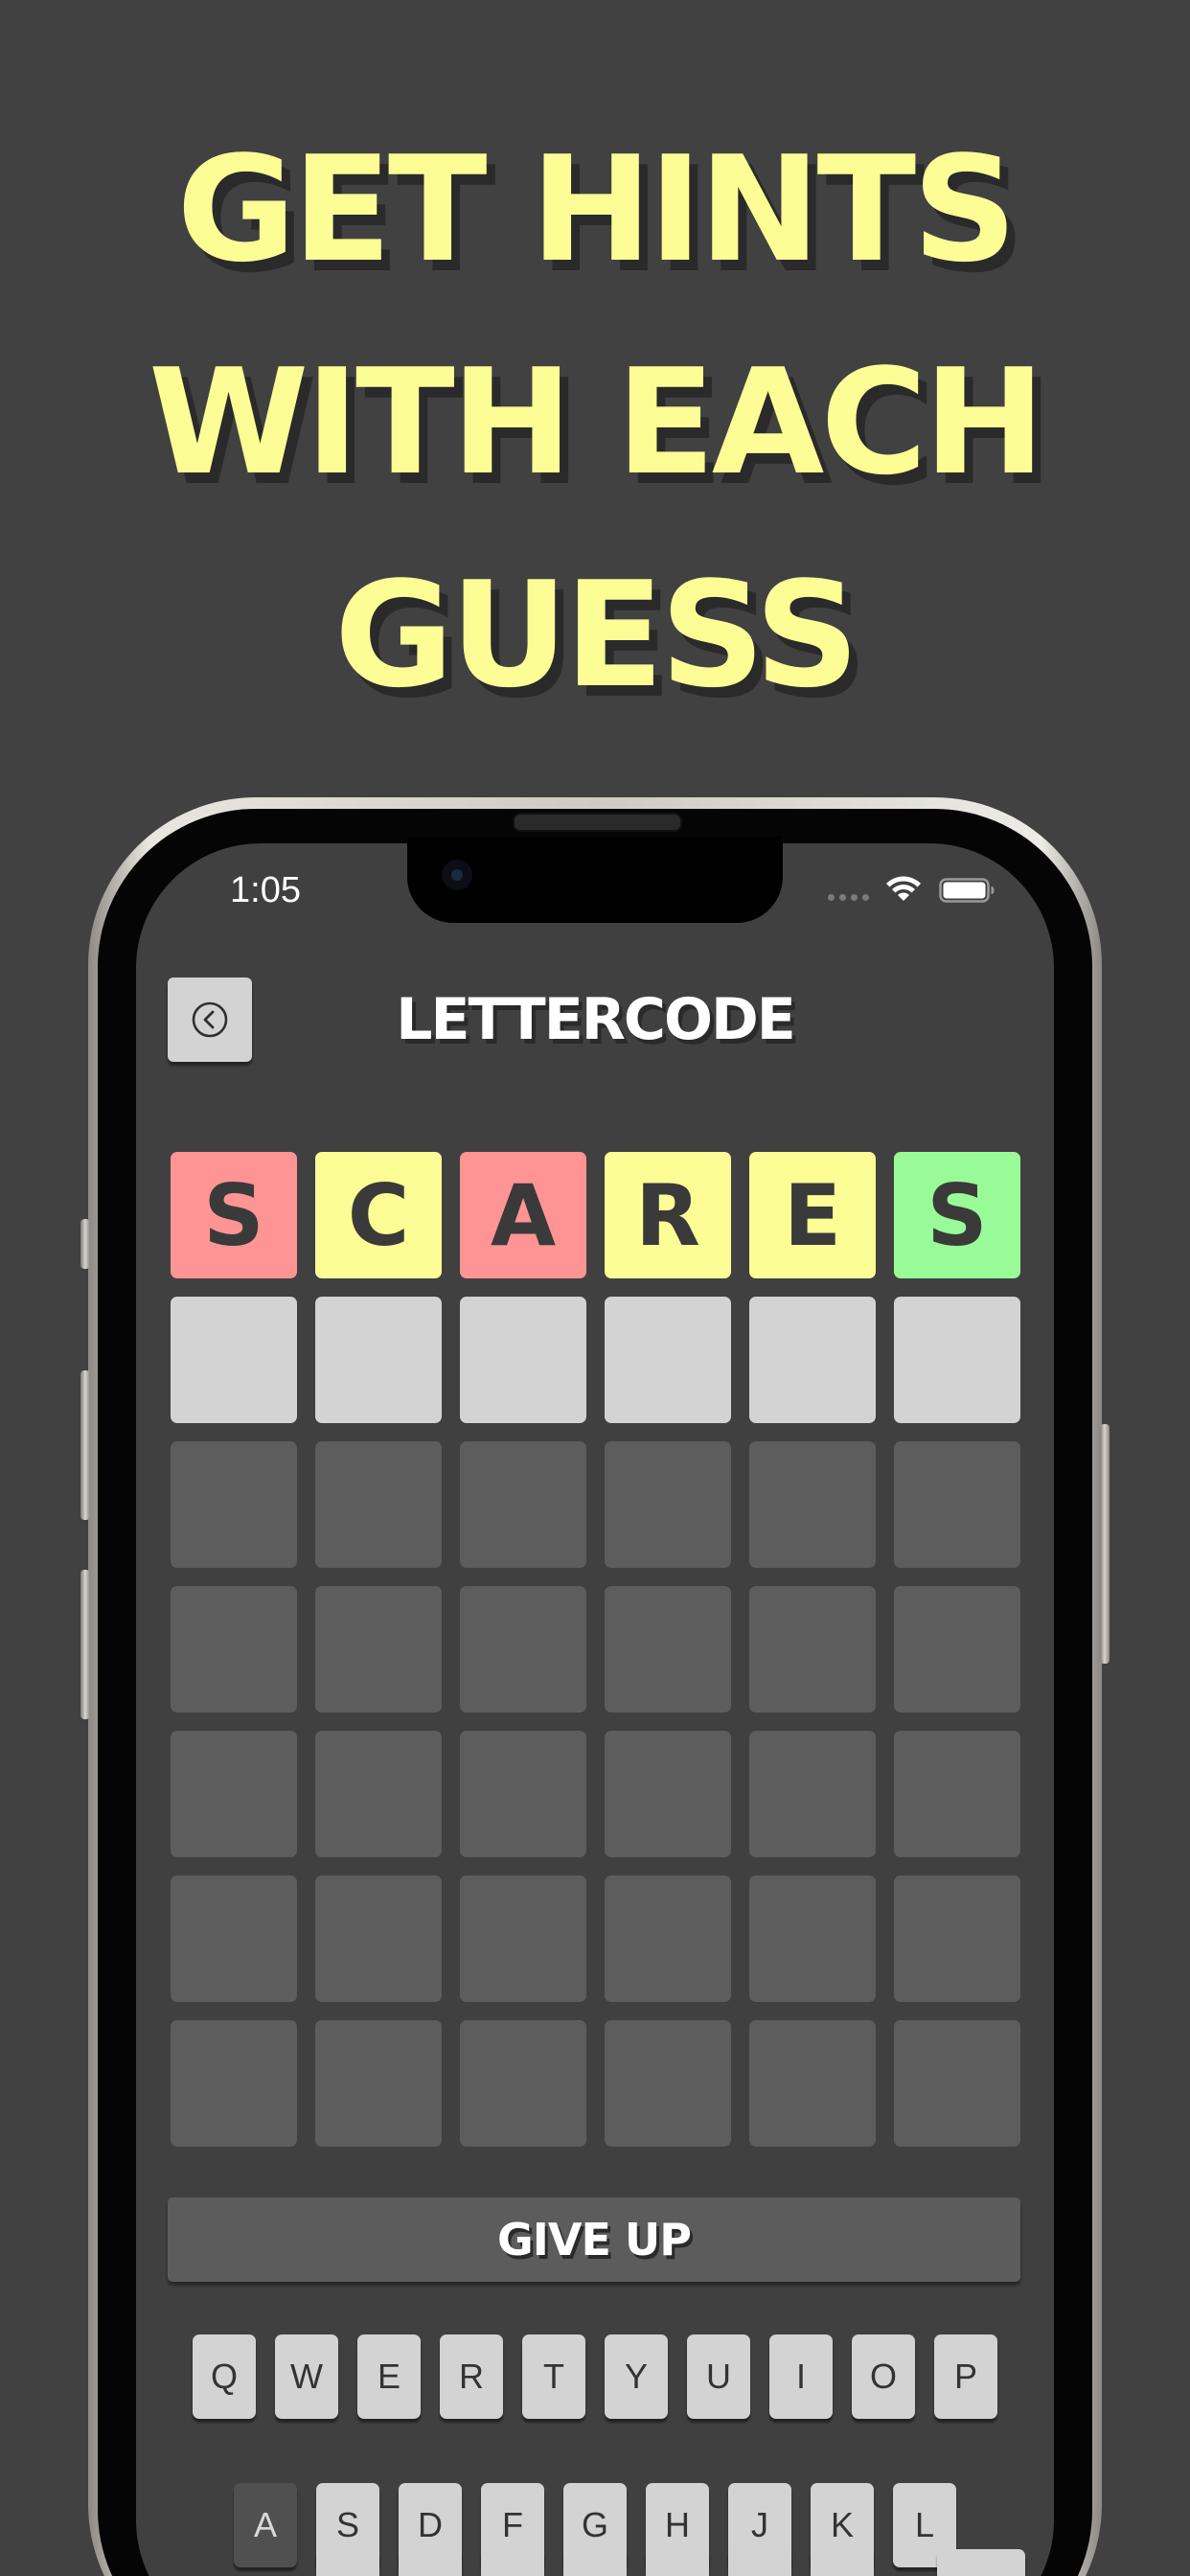 Image resolution: width=1190 pixels, height=2576 pixels. Describe the element at coordinates (472, 2376) in the screenshot. I see `key-r: R` at that location.